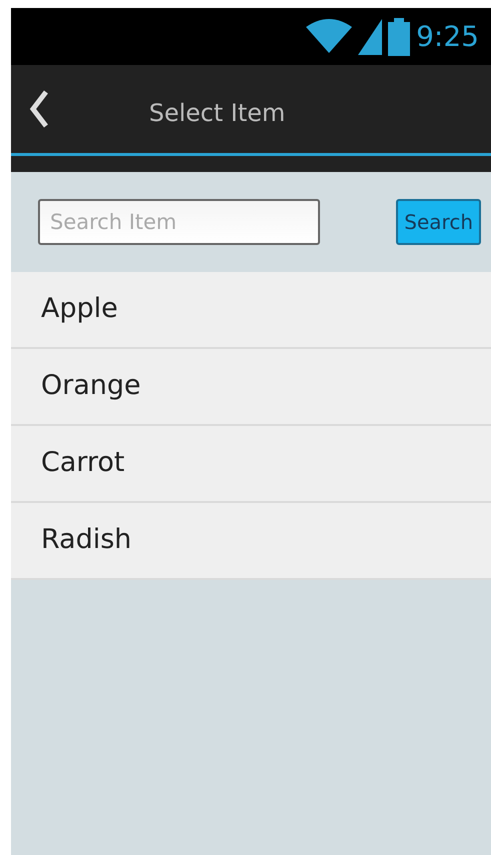 This screenshot has width=491, height=855. Describe the element at coordinates (251, 541) in the screenshot. I see `list-item: Radish` at that location.